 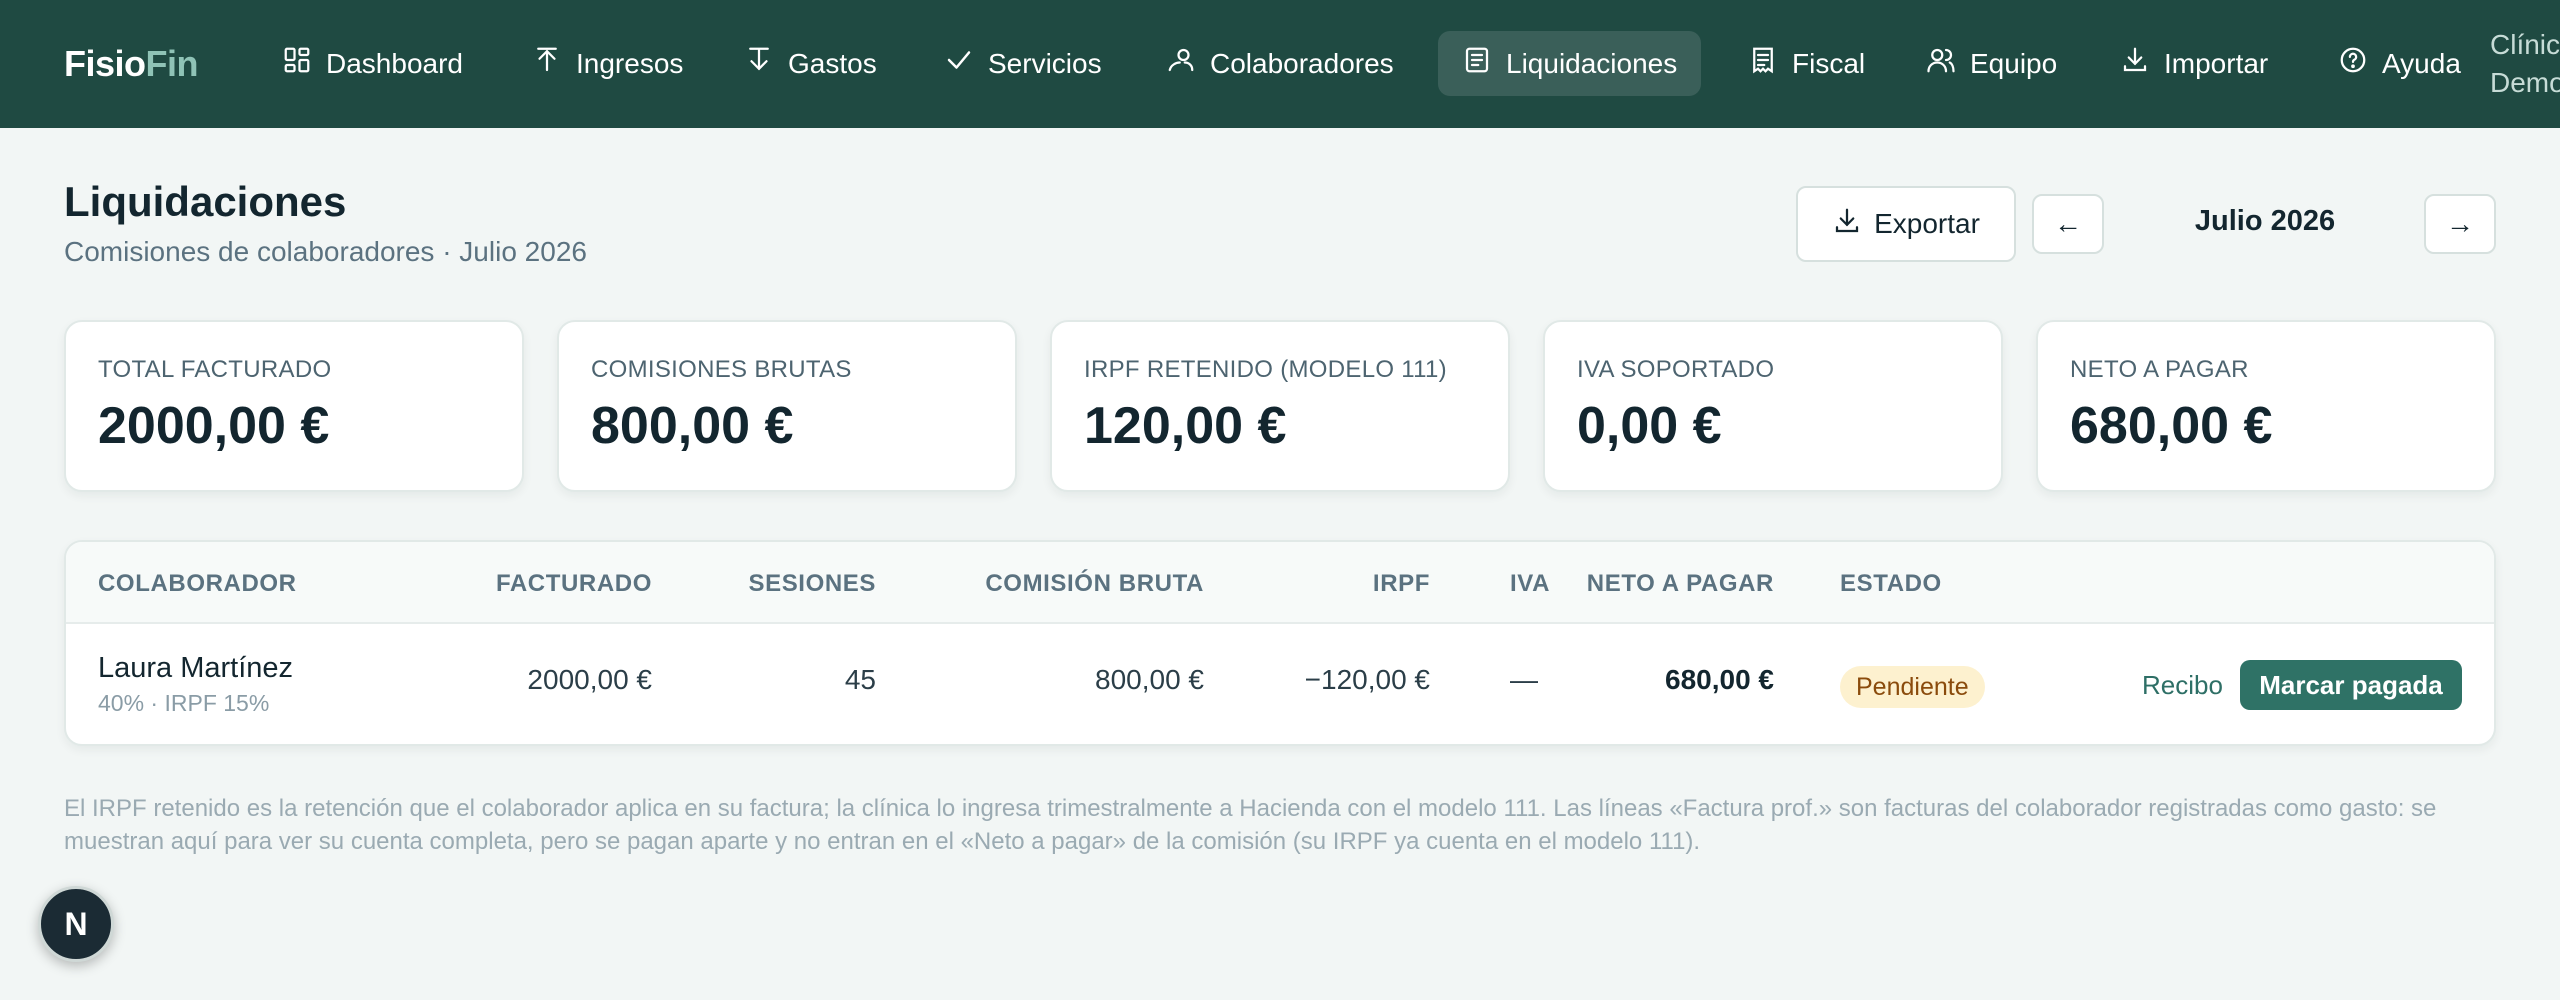 I want to click on summary-card-value: 800,00 €, so click(x=692, y=426).